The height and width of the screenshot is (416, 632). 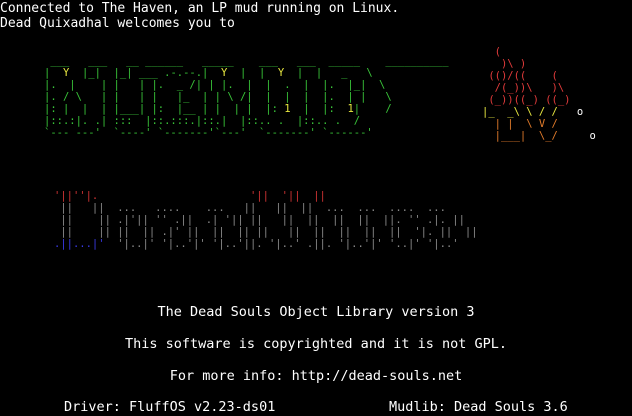 What do you see at coordinates (117, 23) in the screenshot?
I see `welcome-message: Dead Quixadhal welcomes you to` at bounding box center [117, 23].